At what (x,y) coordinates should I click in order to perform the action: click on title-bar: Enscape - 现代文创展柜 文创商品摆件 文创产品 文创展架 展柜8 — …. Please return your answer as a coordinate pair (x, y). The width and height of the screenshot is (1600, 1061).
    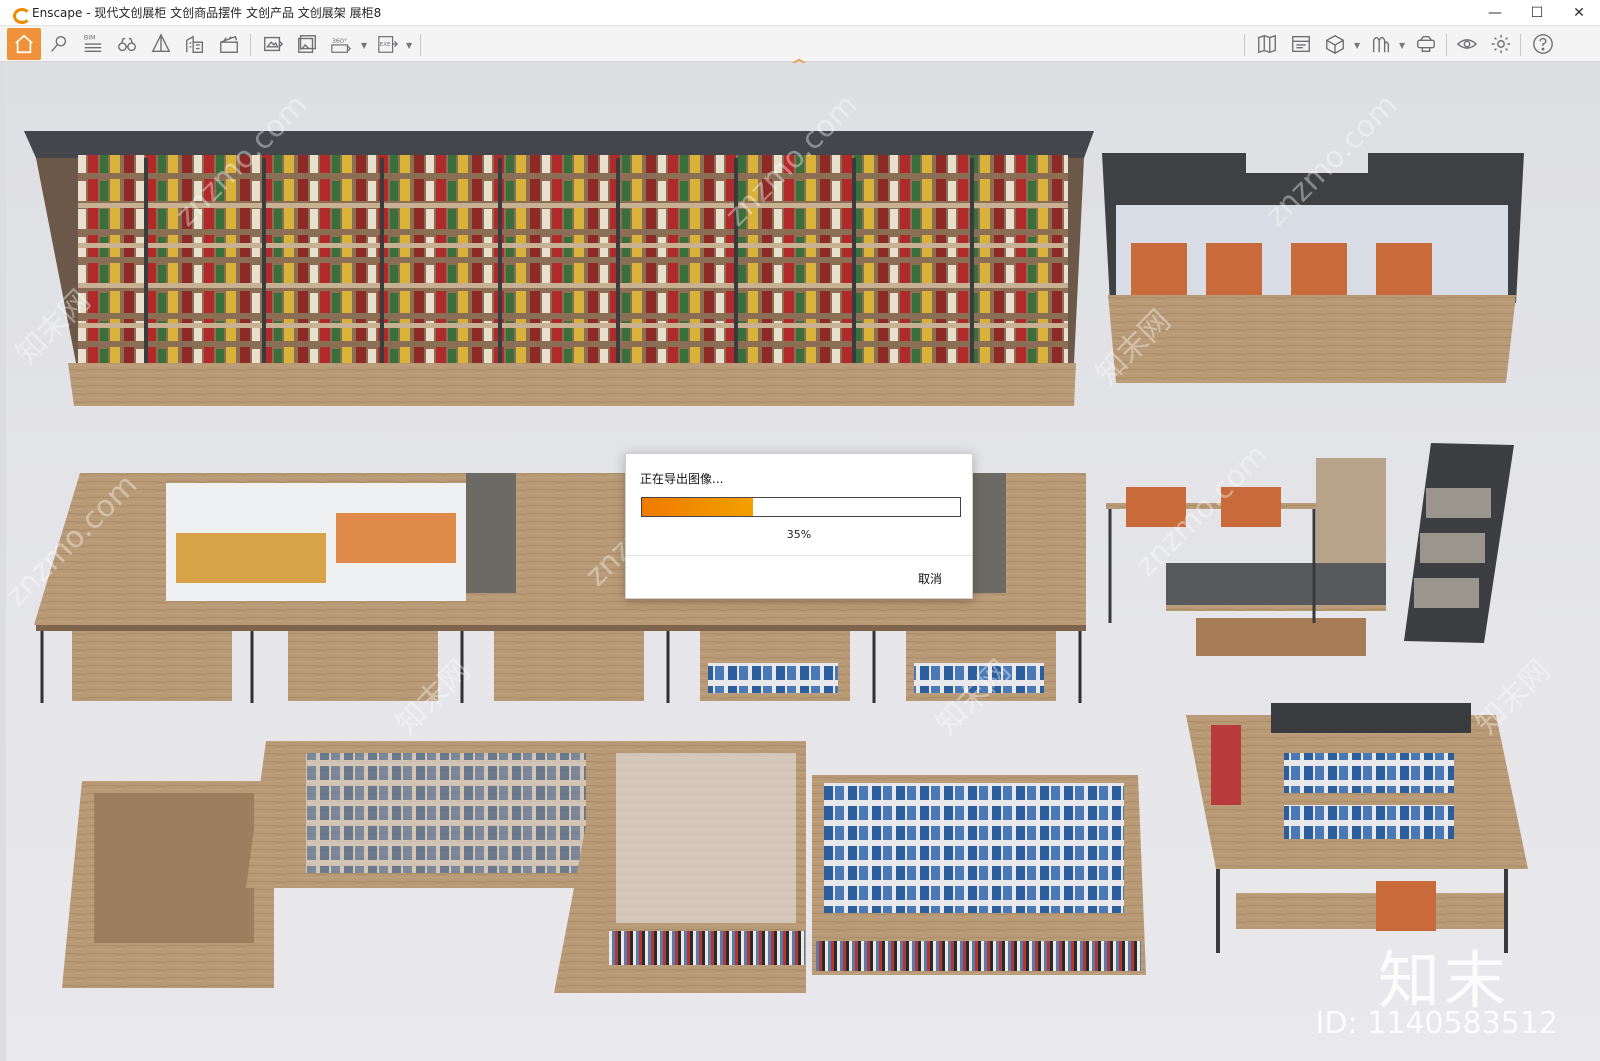
    Looking at the image, I should click on (800, 13).